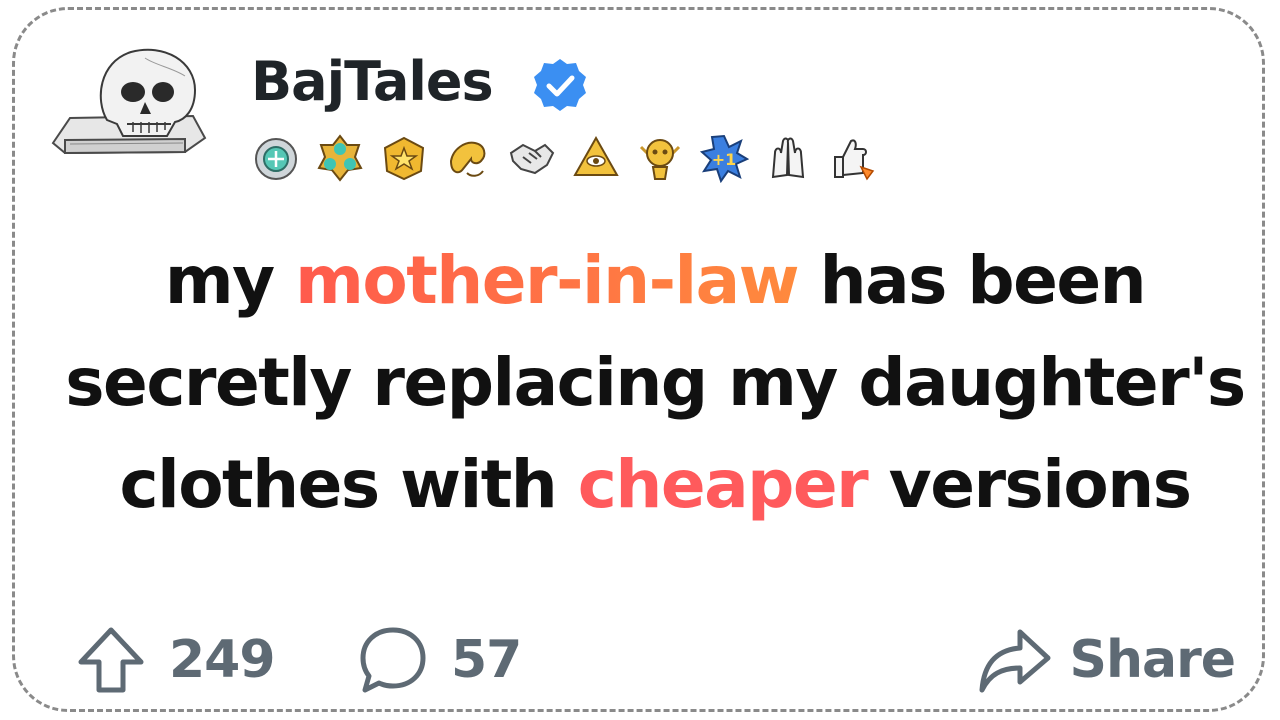 This screenshot has width=1280, height=720. I want to click on title-text-end: versions, so click(1029, 484).